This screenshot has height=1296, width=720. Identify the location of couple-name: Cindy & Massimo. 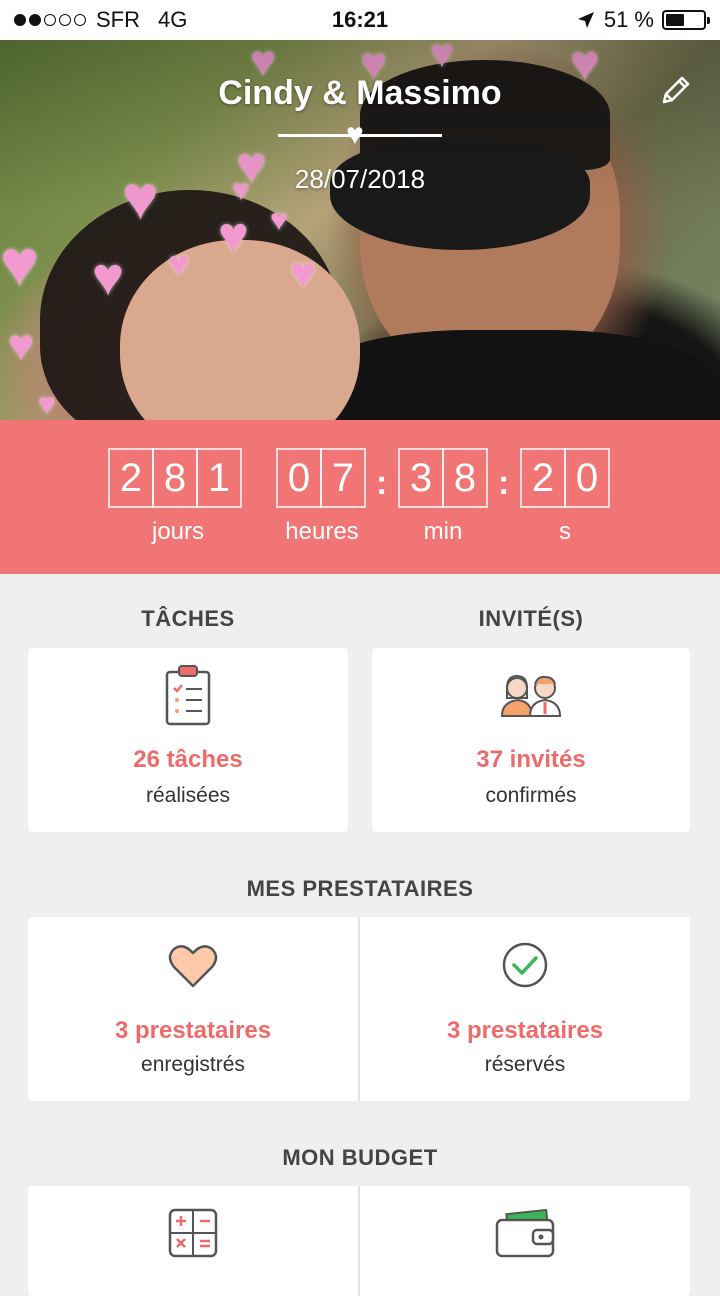
(360, 93).